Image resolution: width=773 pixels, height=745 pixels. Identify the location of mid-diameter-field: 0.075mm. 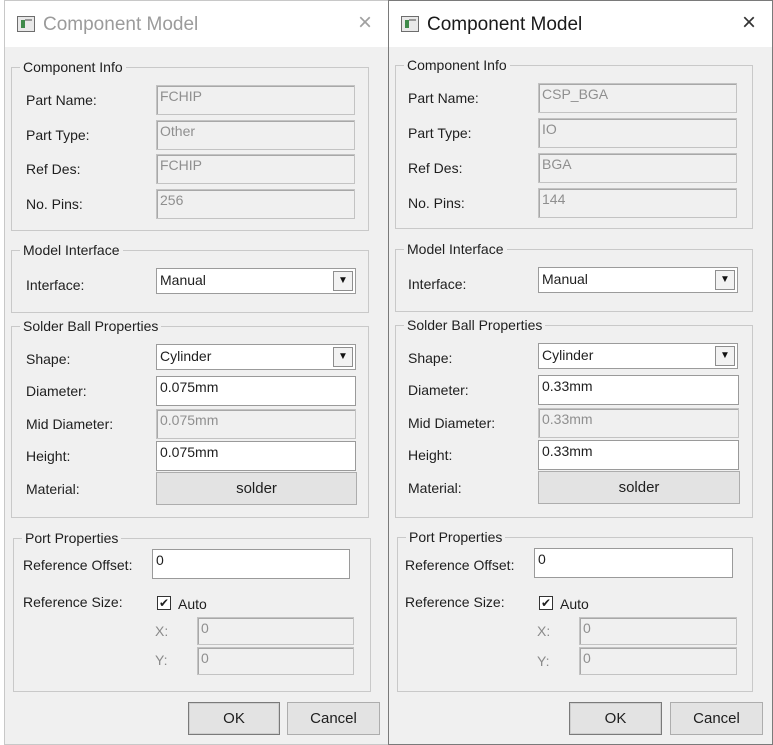
(256, 424).